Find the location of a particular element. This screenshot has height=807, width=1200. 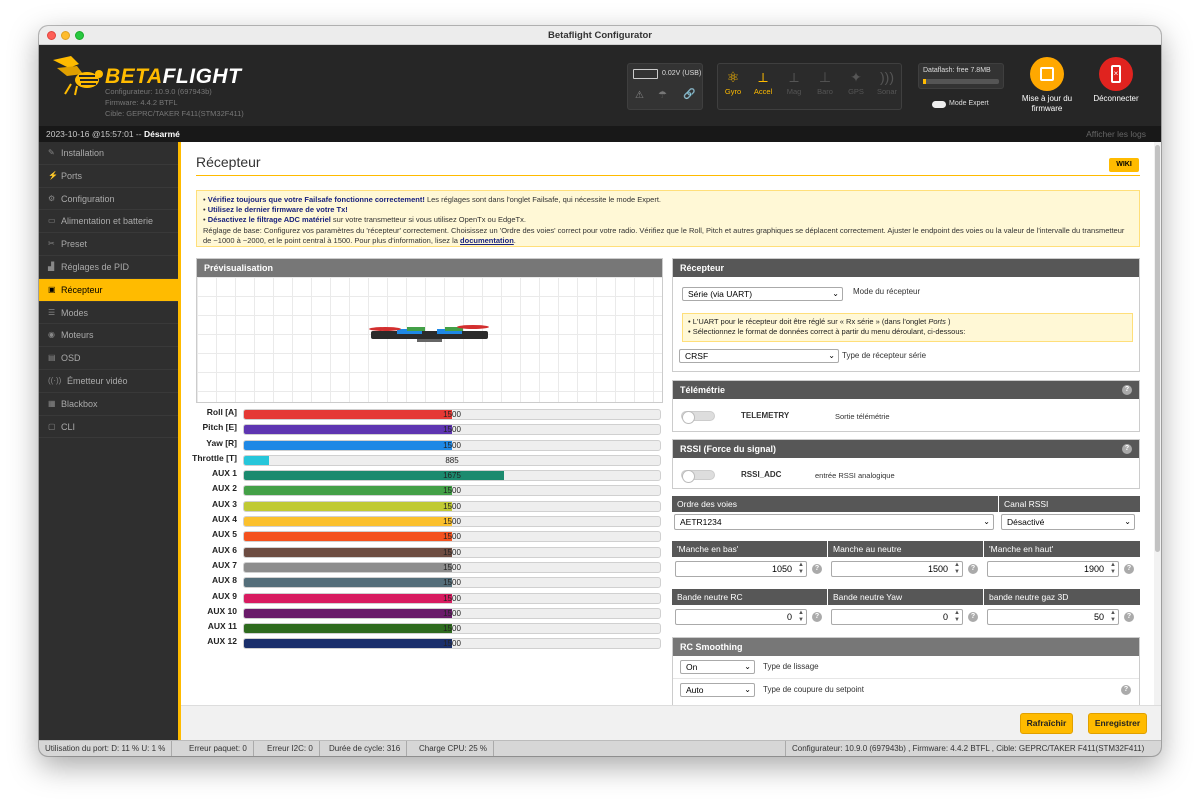

preset-icon: ✂ is located at coordinates (51, 244).